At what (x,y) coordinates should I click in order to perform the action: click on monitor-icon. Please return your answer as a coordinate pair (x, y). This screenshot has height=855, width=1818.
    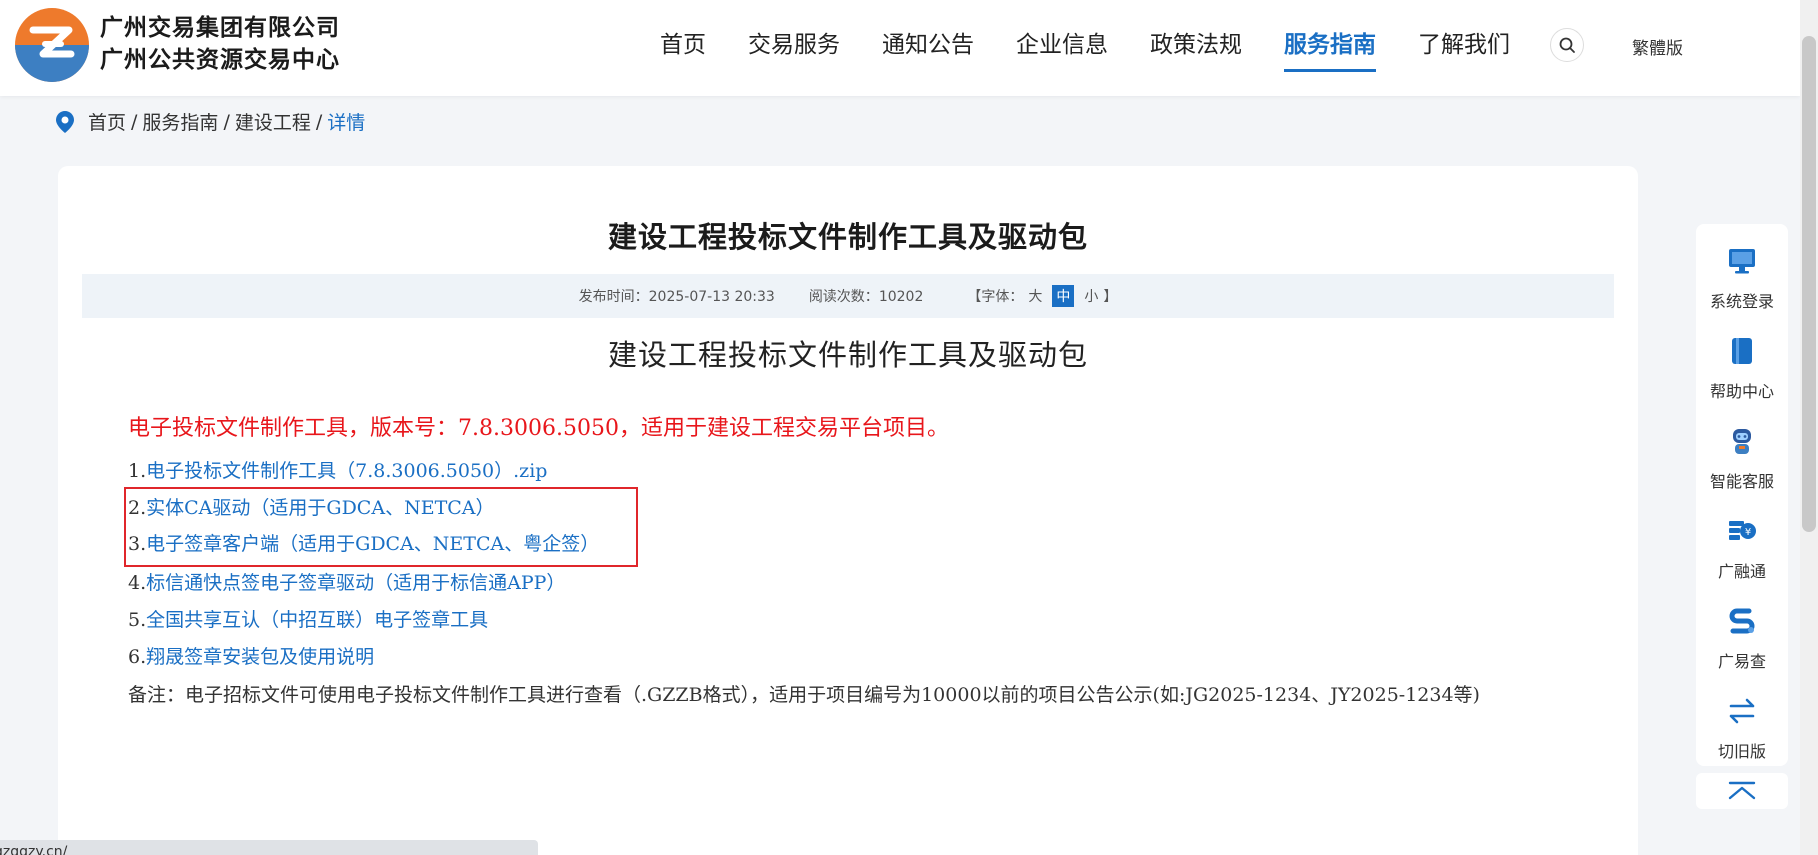
    Looking at the image, I should click on (1742, 261).